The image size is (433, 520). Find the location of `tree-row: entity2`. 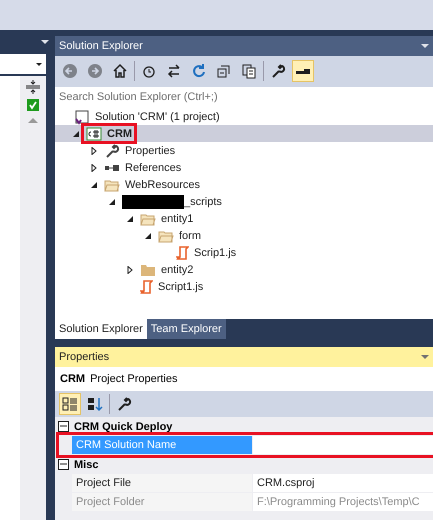

tree-row: entity2 is located at coordinates (244, 269).